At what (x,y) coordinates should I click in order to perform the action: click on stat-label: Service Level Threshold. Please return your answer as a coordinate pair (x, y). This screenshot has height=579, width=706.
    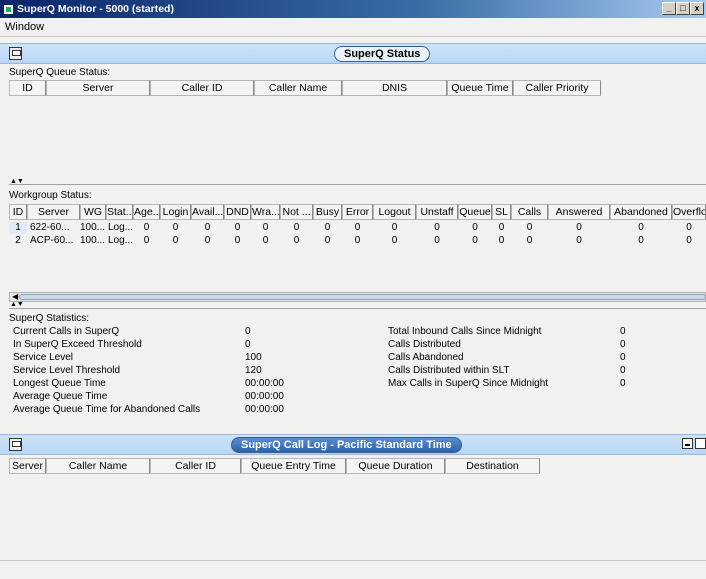
    Looking at the image, I should click on (67, 370).